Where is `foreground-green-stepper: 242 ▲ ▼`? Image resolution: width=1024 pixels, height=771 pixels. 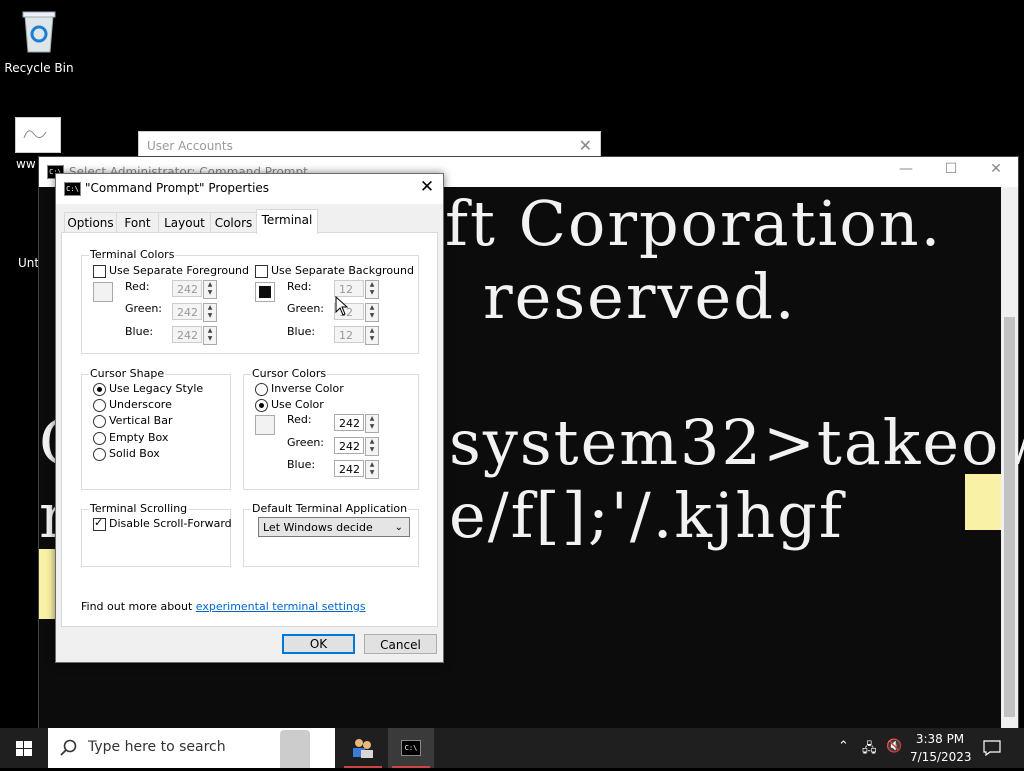 foreground-green-stepper: 242 ▲ ▼ is located at coordinates (194, 312).